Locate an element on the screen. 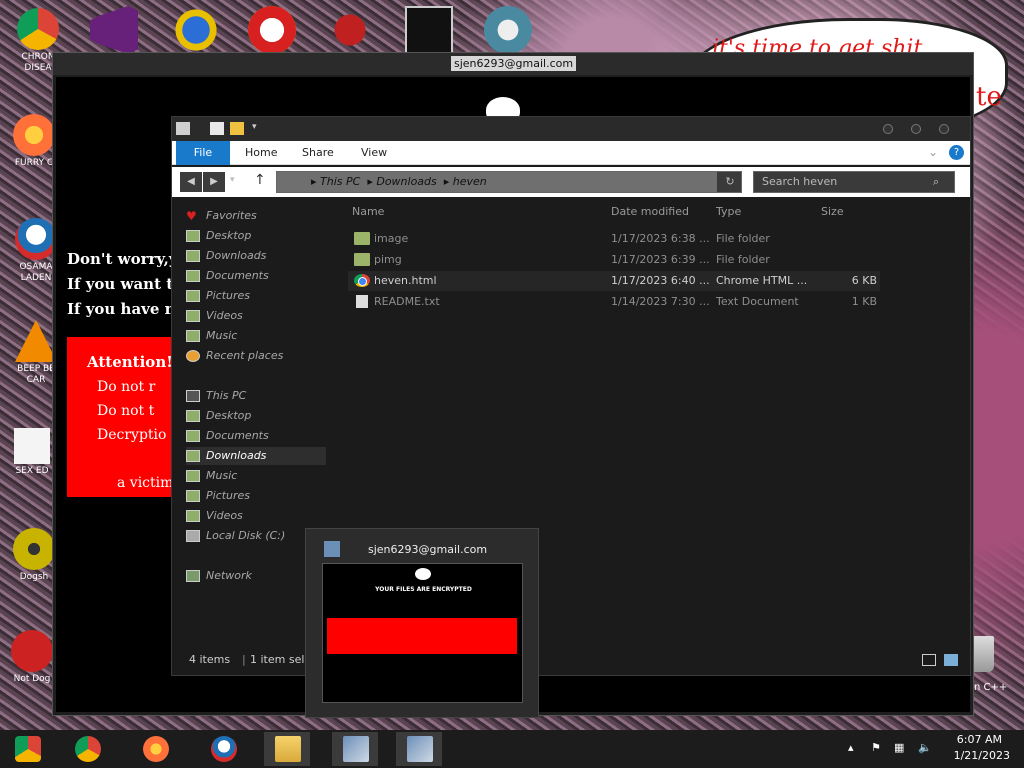  up-button: ↑ is located at coordinates (260, 180).